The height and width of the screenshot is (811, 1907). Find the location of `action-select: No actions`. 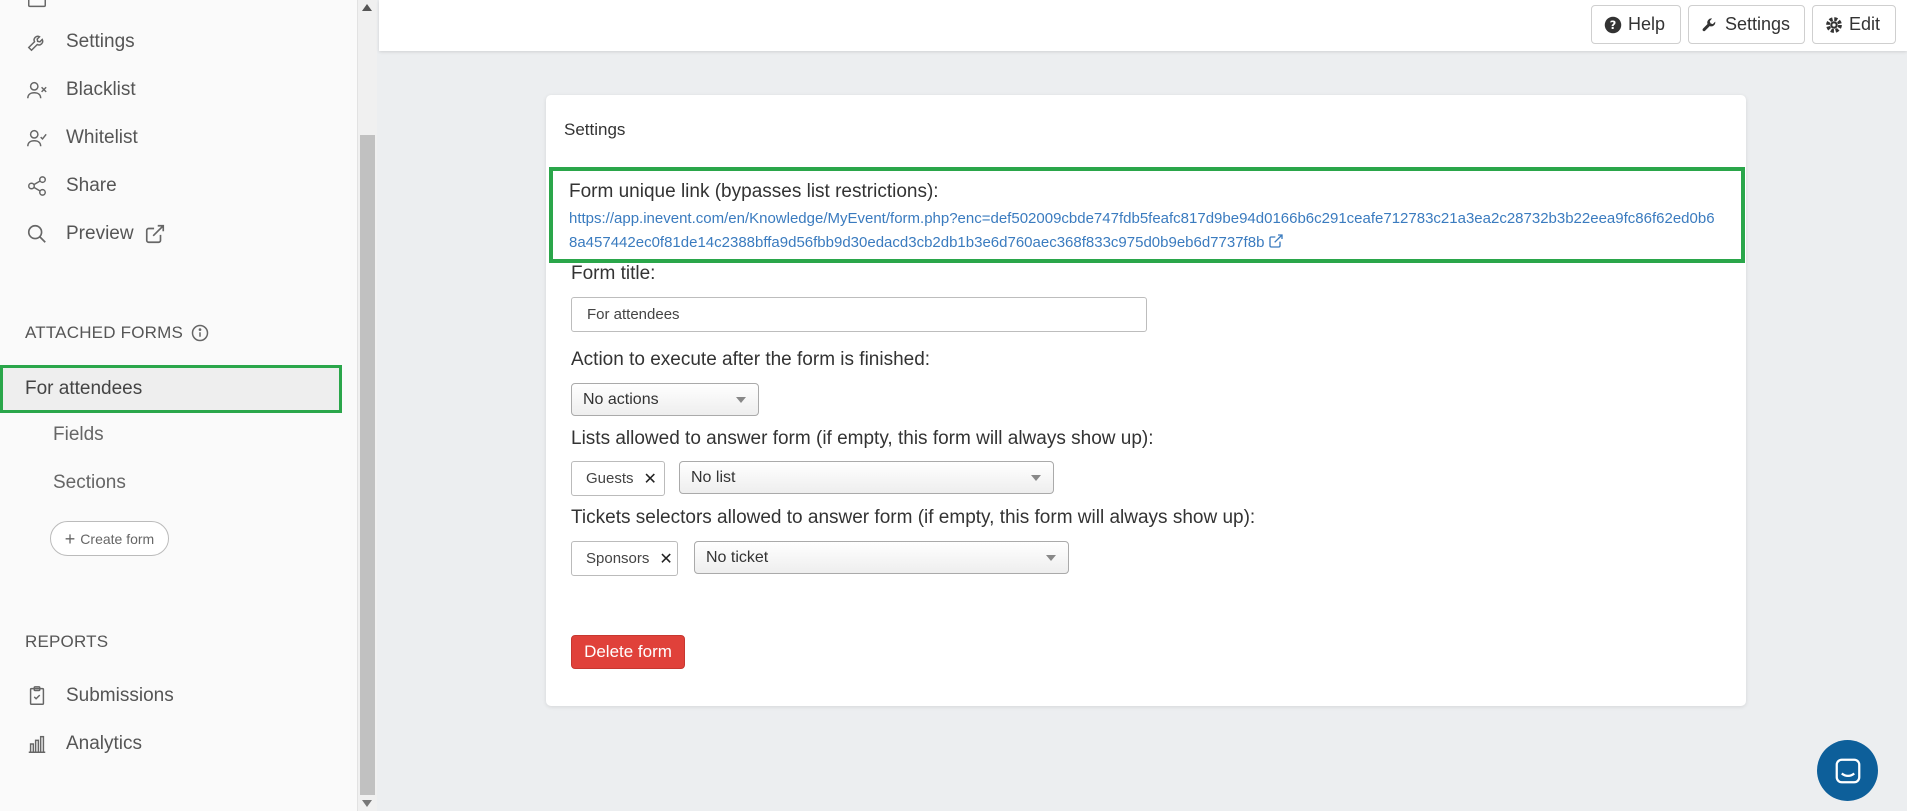

action-select: No actions is located at coordinates (665, 399).